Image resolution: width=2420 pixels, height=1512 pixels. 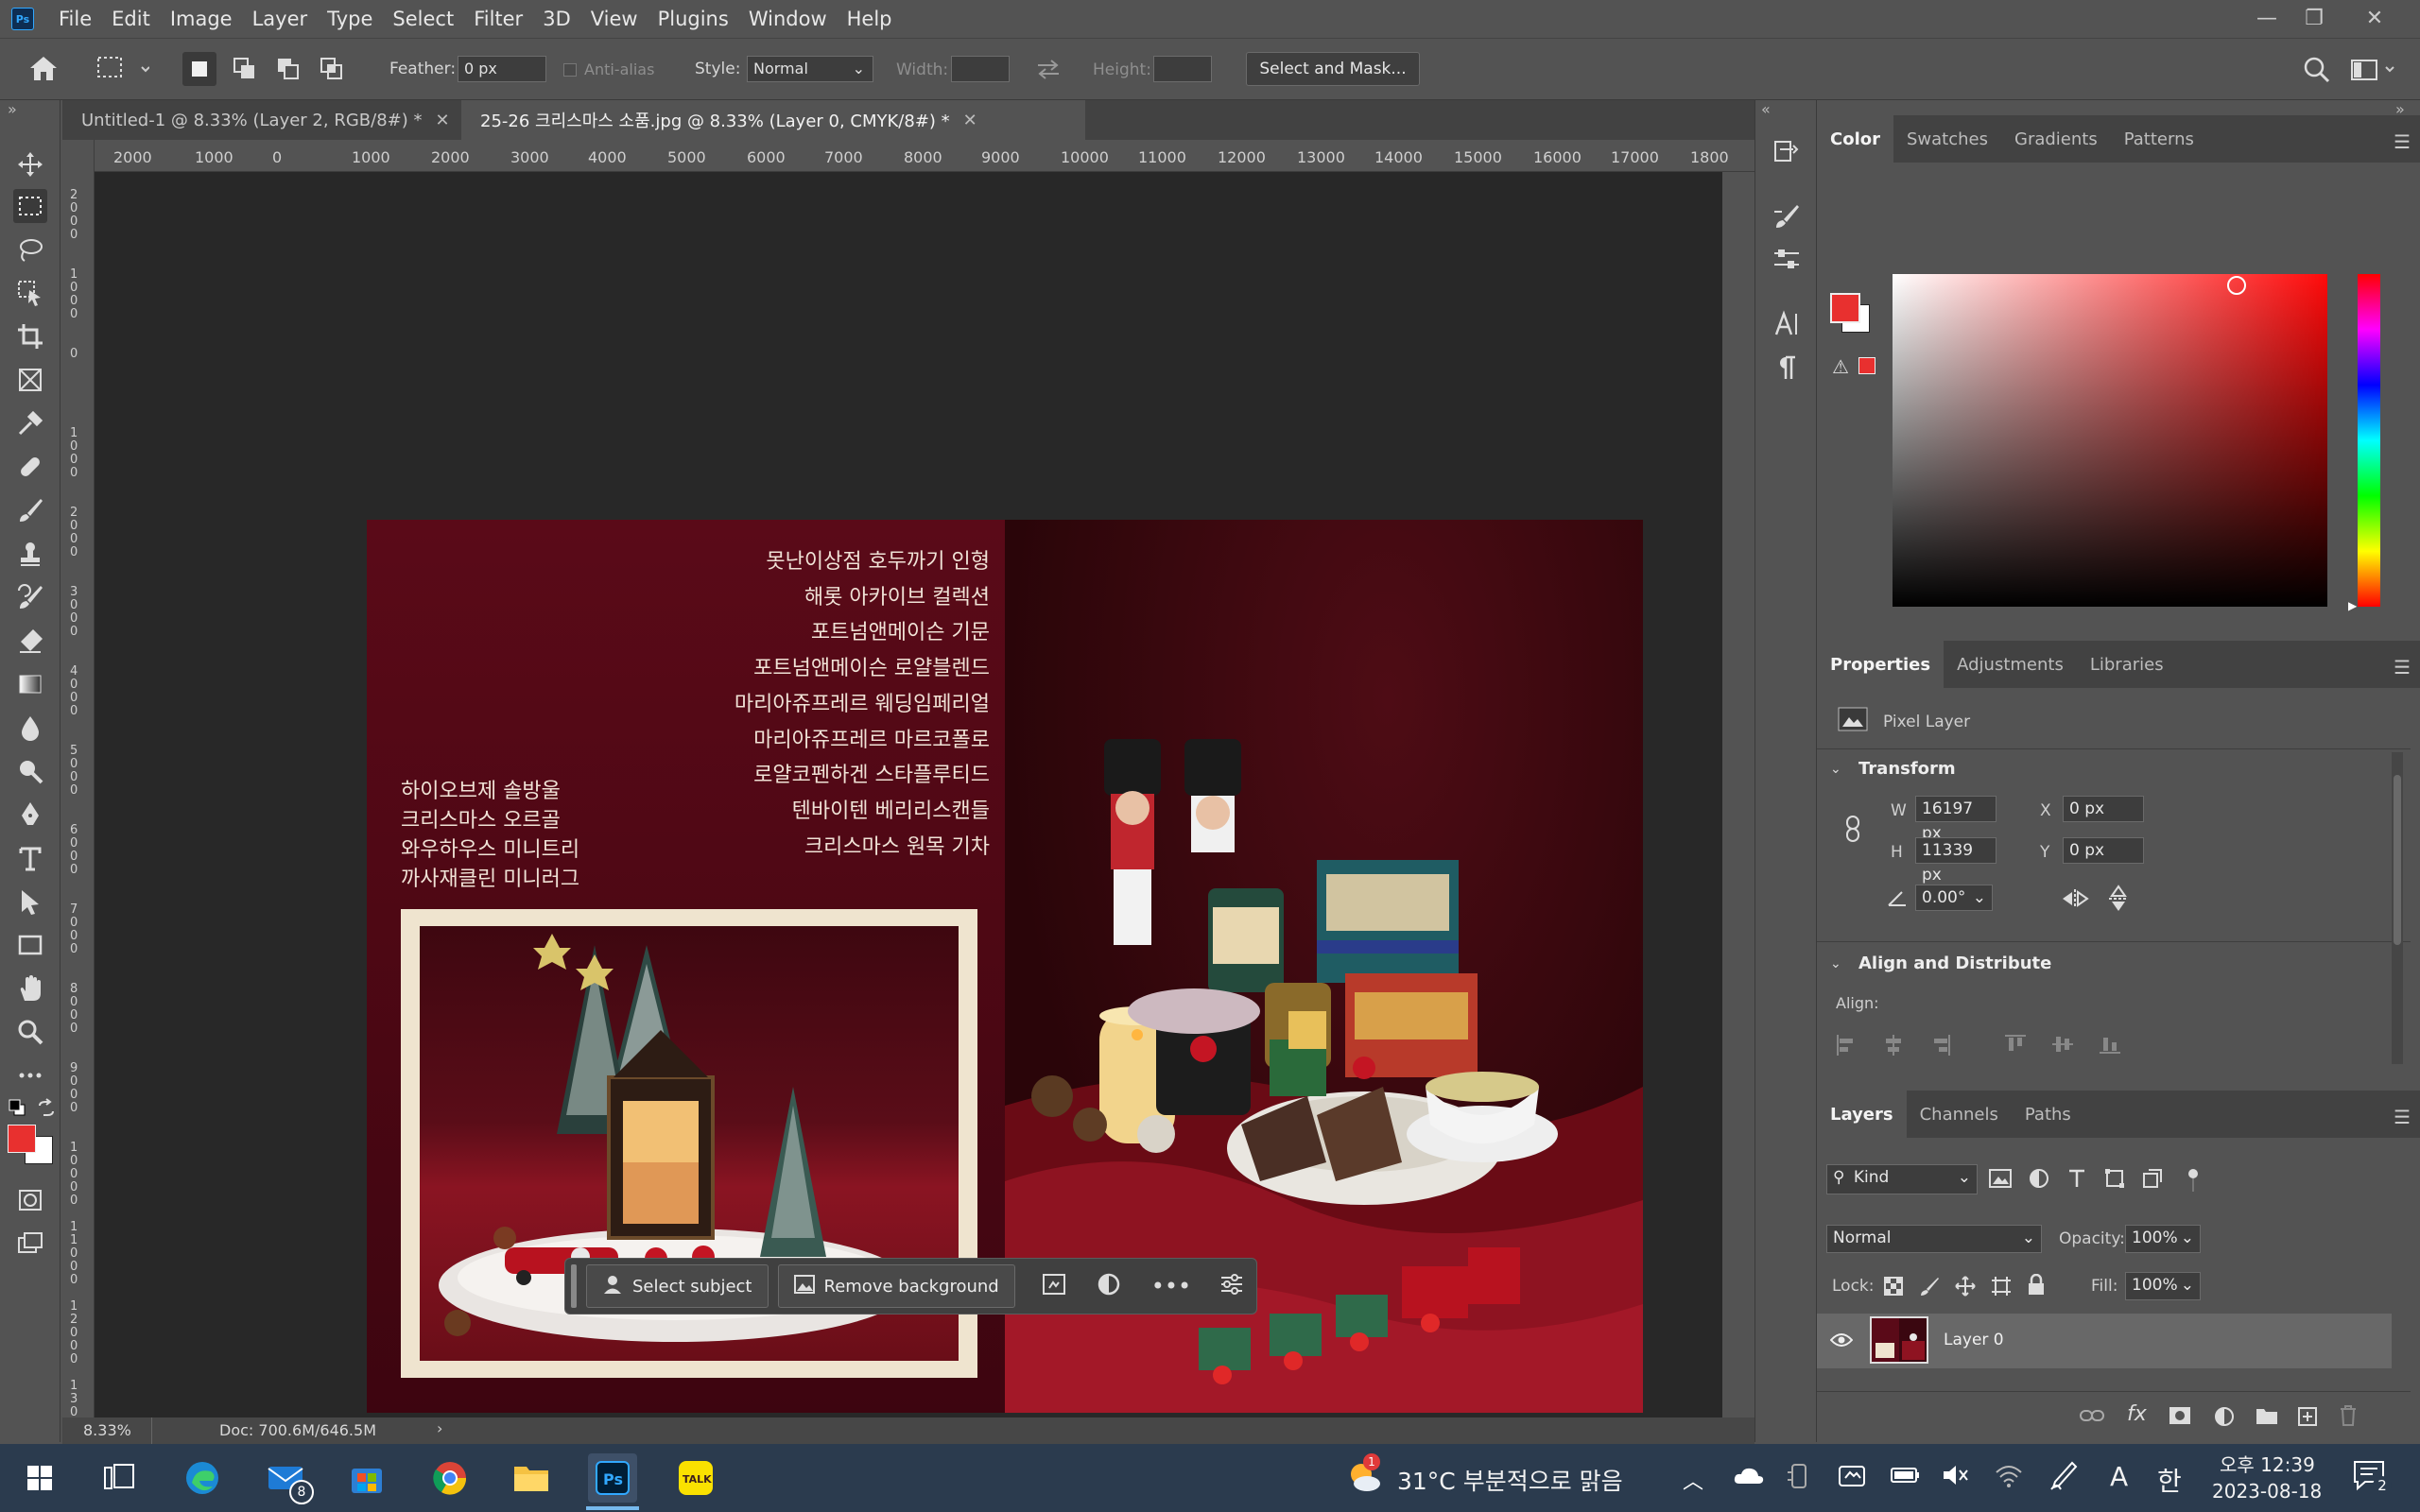 What do you see at coordinates (2110, 1046) in the screenshot?
I see `align-bottom-icon` at bounding box center [2110, 1046].